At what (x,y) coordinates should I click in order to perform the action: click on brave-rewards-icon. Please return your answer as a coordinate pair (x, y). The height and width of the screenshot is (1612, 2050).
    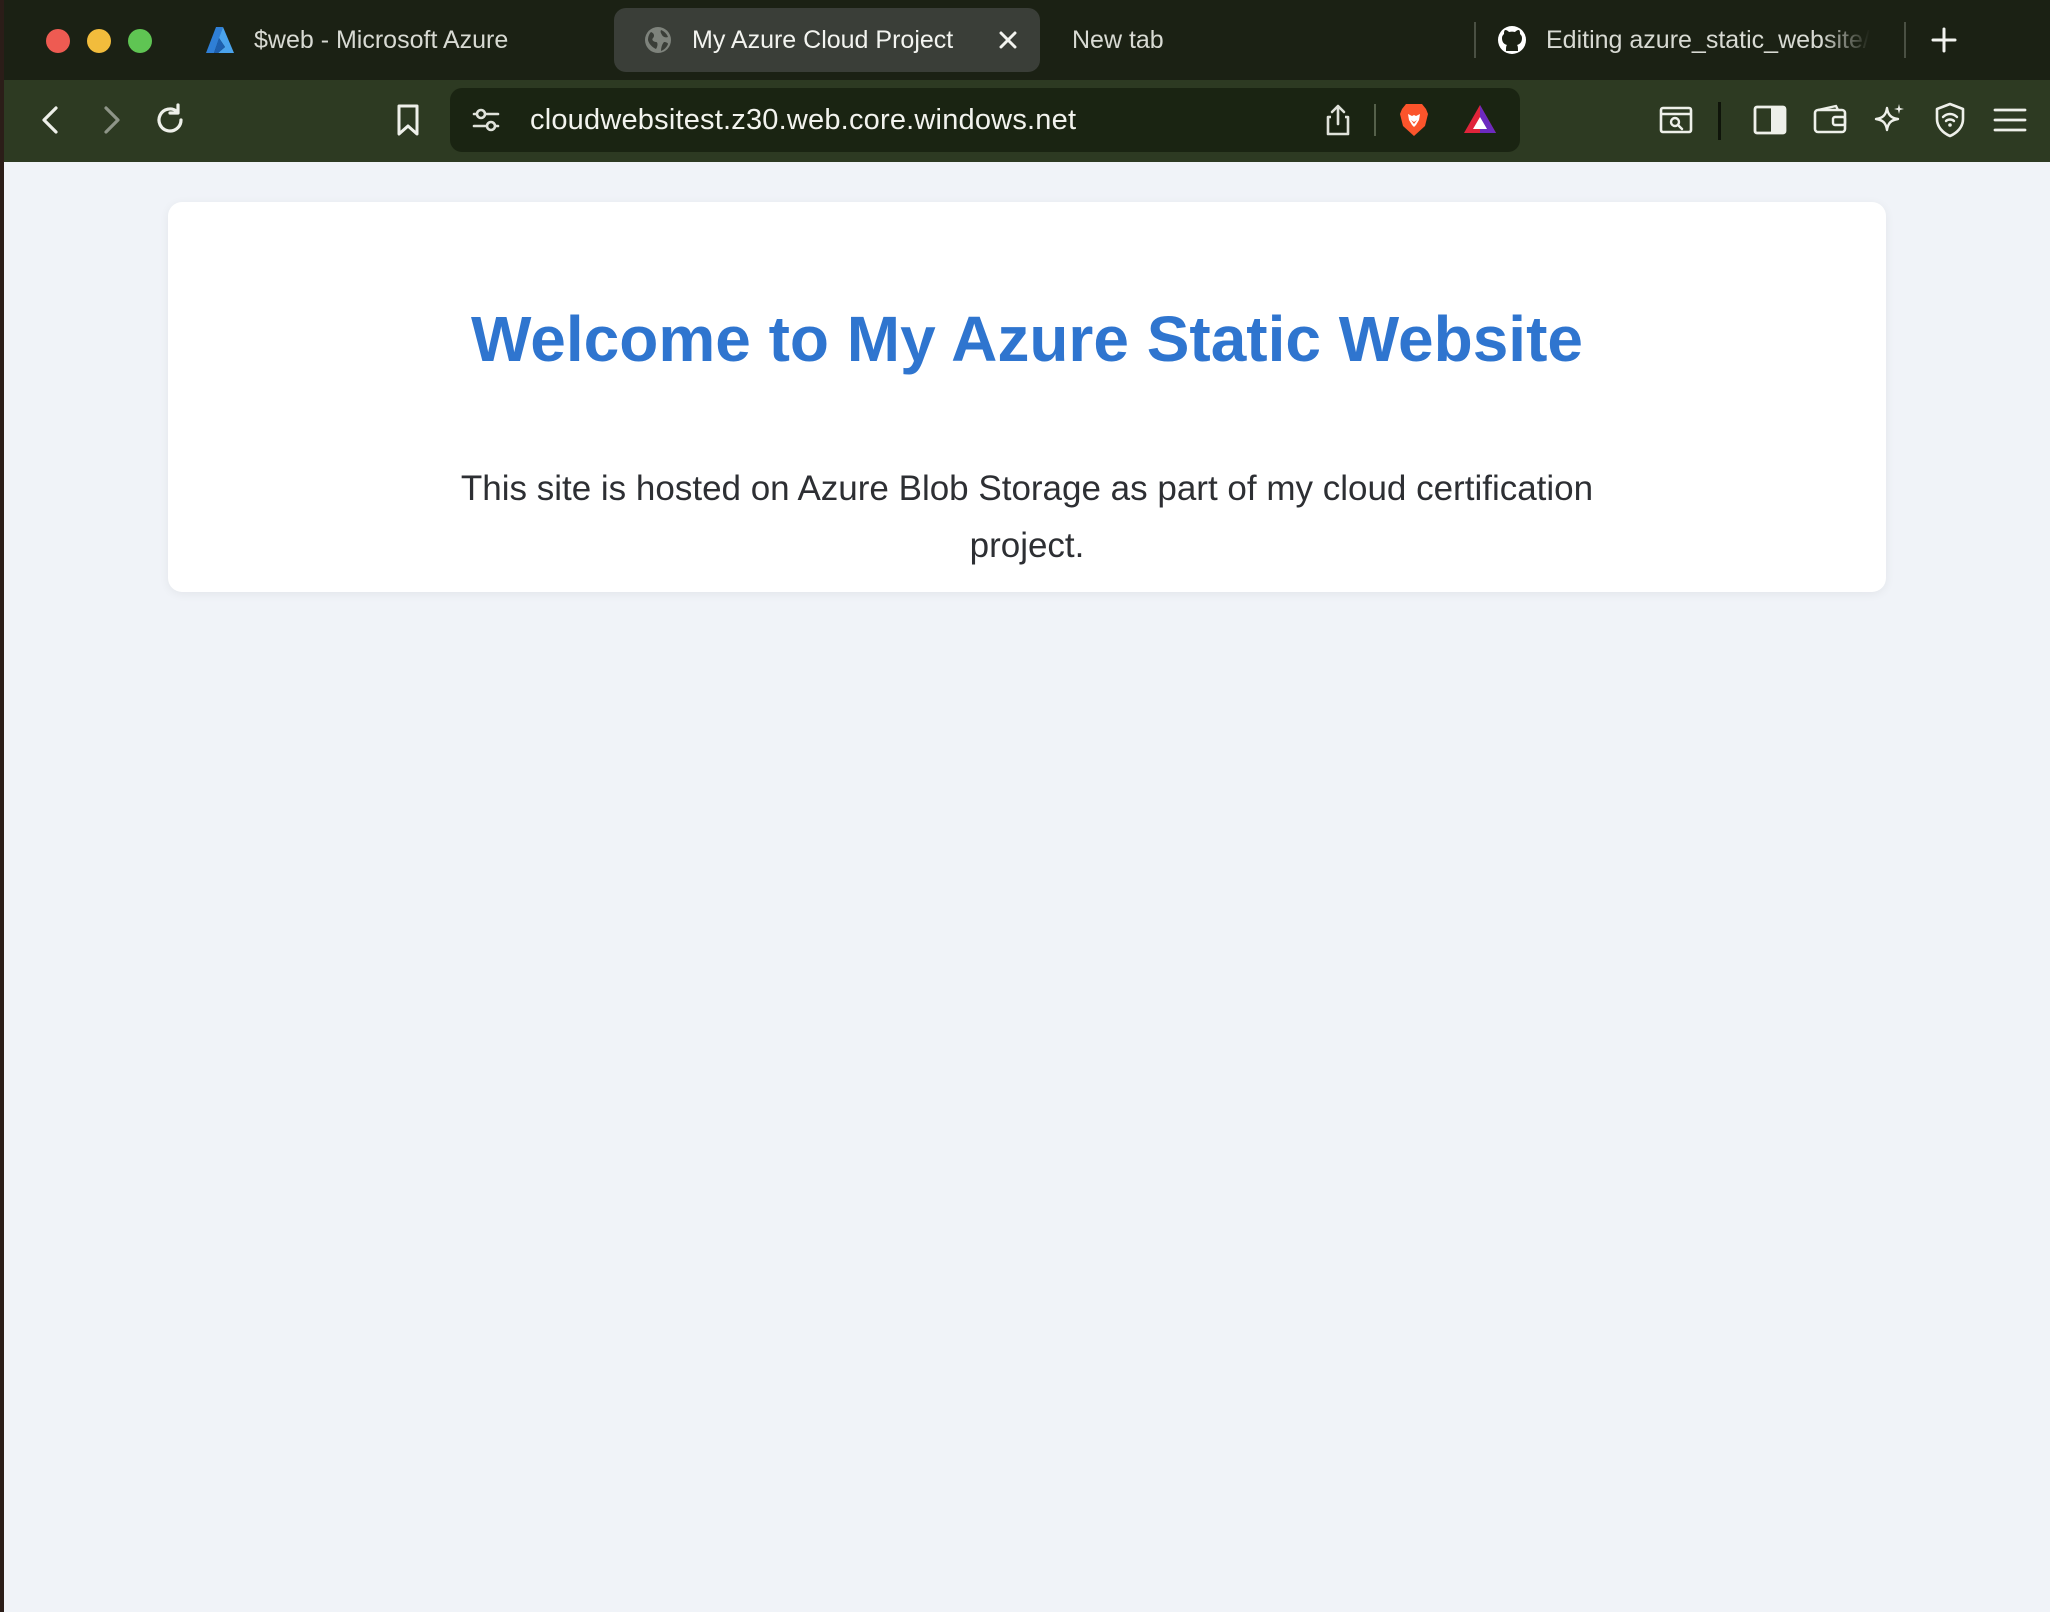
    Looking at the image, I should click on (1480, 120).